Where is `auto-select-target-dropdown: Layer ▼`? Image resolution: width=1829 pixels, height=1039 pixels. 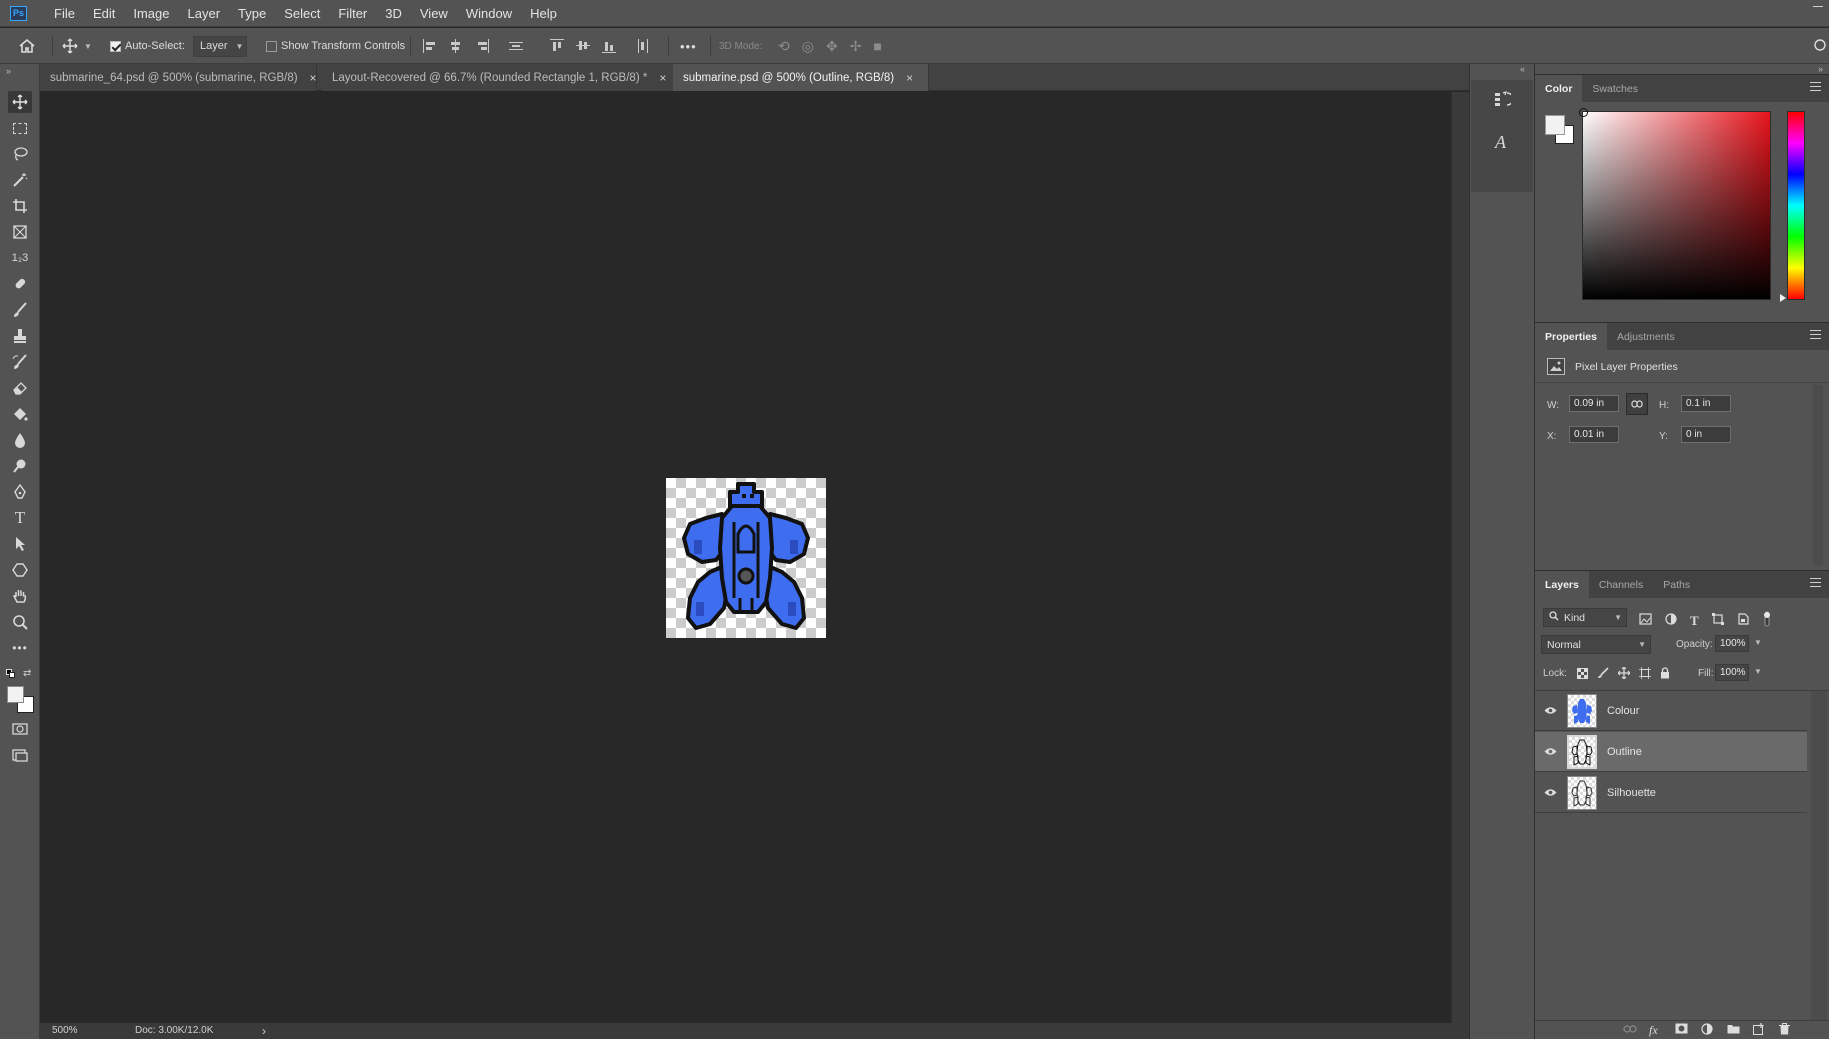 auto-select-target-dropdown: Layer ▼ is located at coordinates (220, 46).